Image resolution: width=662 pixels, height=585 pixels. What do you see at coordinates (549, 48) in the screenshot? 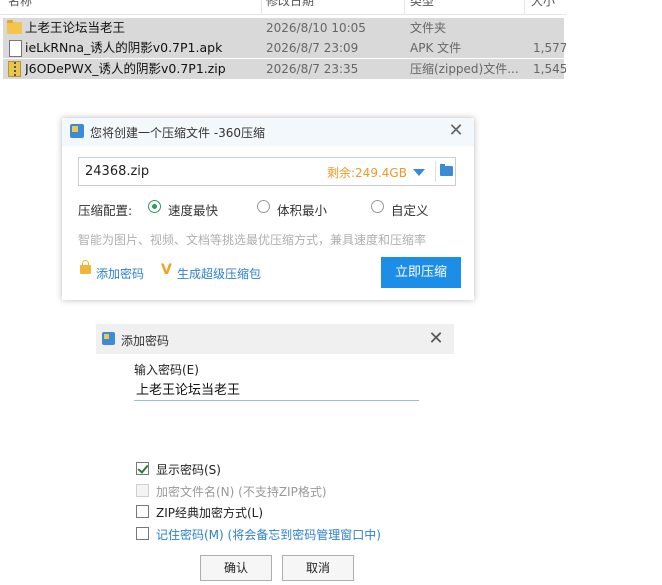
I see `file-size: 1,577` at bounding box center [549, 48].